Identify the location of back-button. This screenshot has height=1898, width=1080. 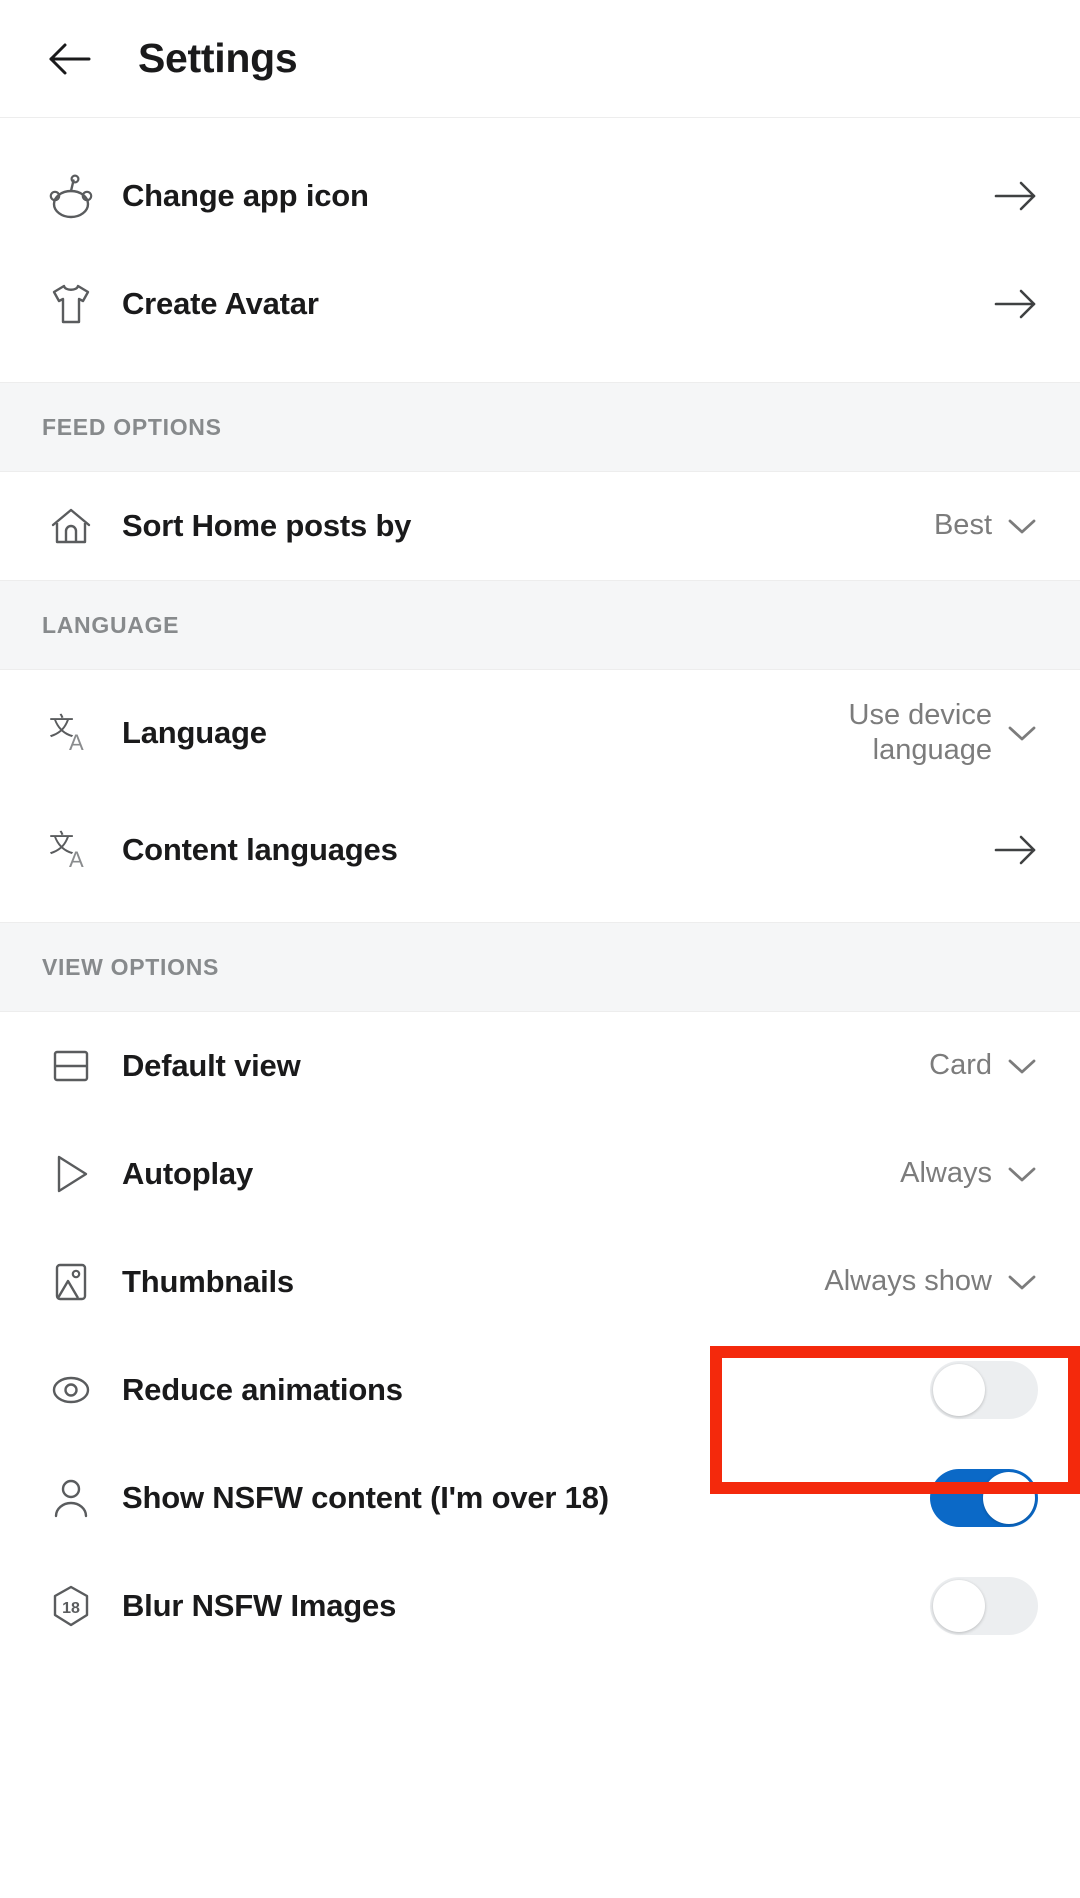
(70, 59).